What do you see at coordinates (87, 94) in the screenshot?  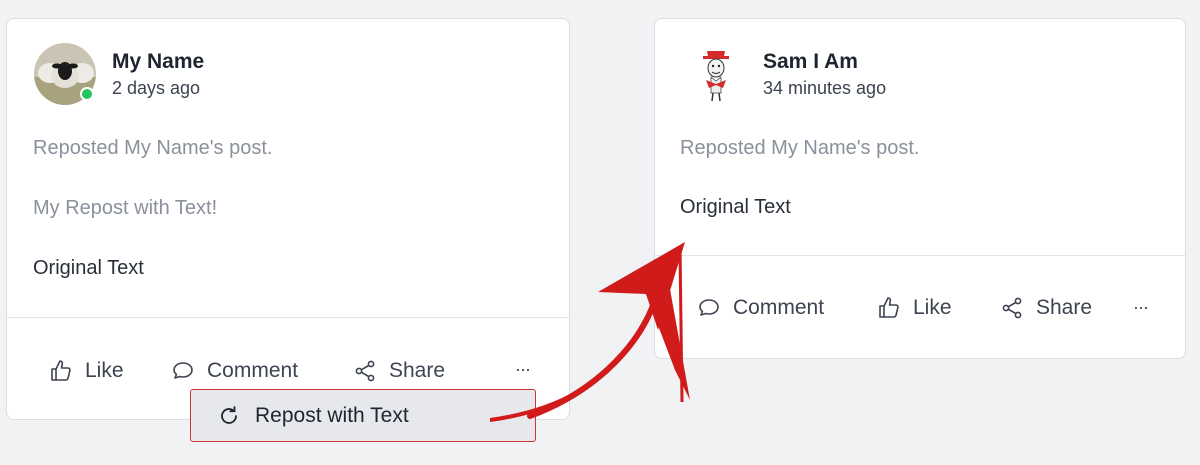 I see `online-status-indicator` at bounding box center [87, 94].